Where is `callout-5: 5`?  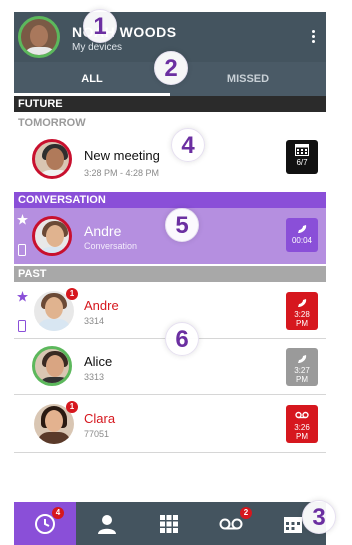
callout-5: 5 is located at coordinates (182, 225).